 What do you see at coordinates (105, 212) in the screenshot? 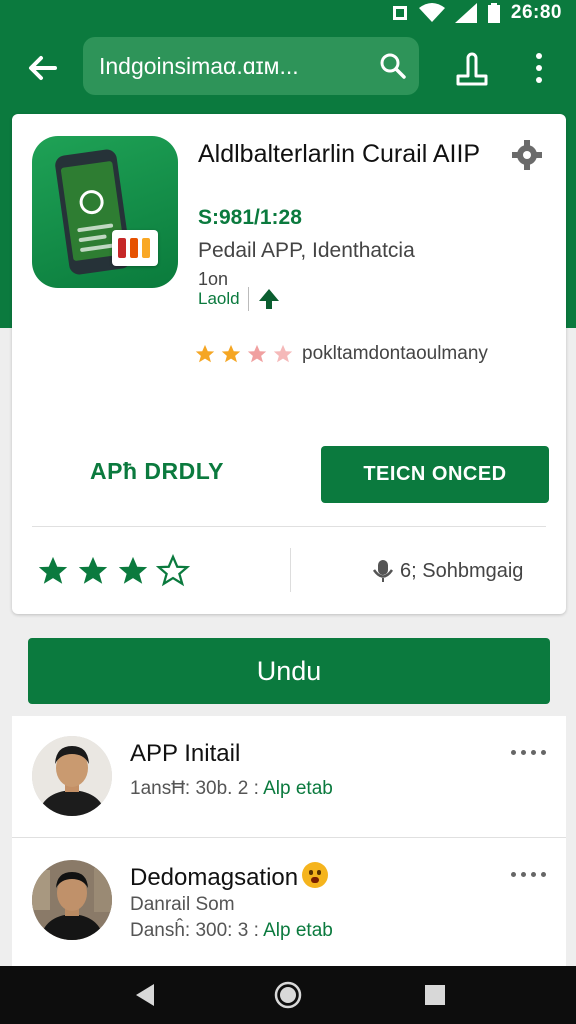
I see `app-icon` at bounding box center [105, 212].